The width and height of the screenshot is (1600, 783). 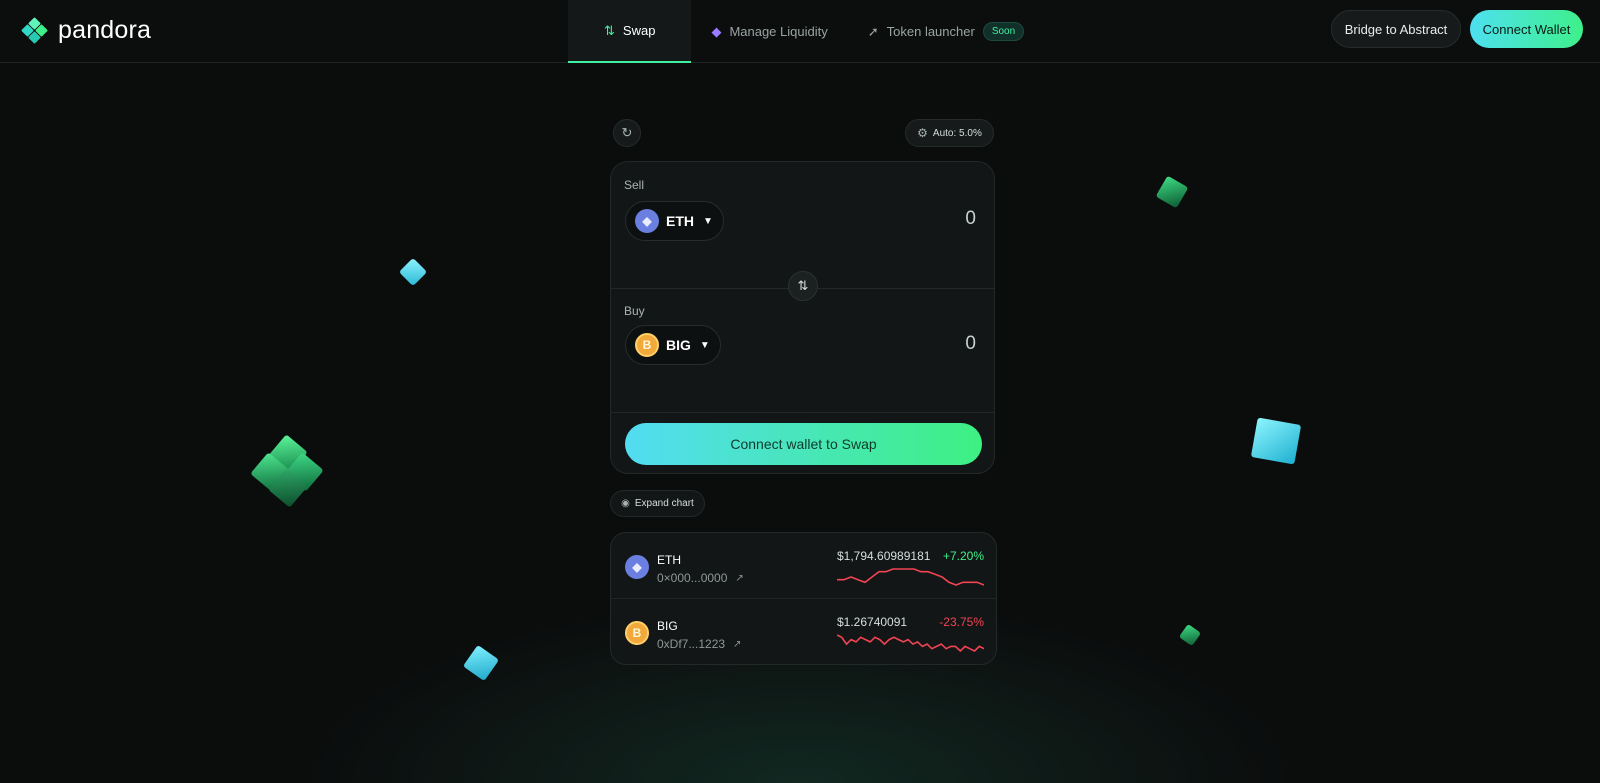 I want to click on buy-token-select: B BIG ▼, so click(x=673, y=345).